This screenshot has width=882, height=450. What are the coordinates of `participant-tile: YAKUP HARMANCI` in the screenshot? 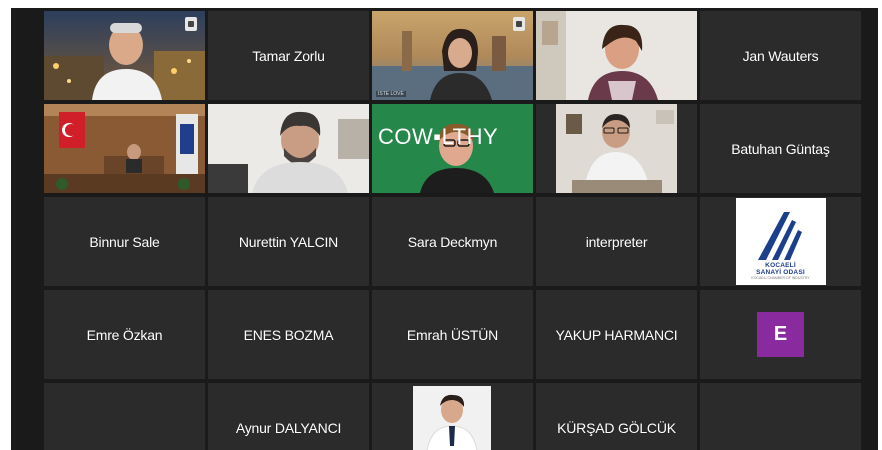 It's located at (616, 334).